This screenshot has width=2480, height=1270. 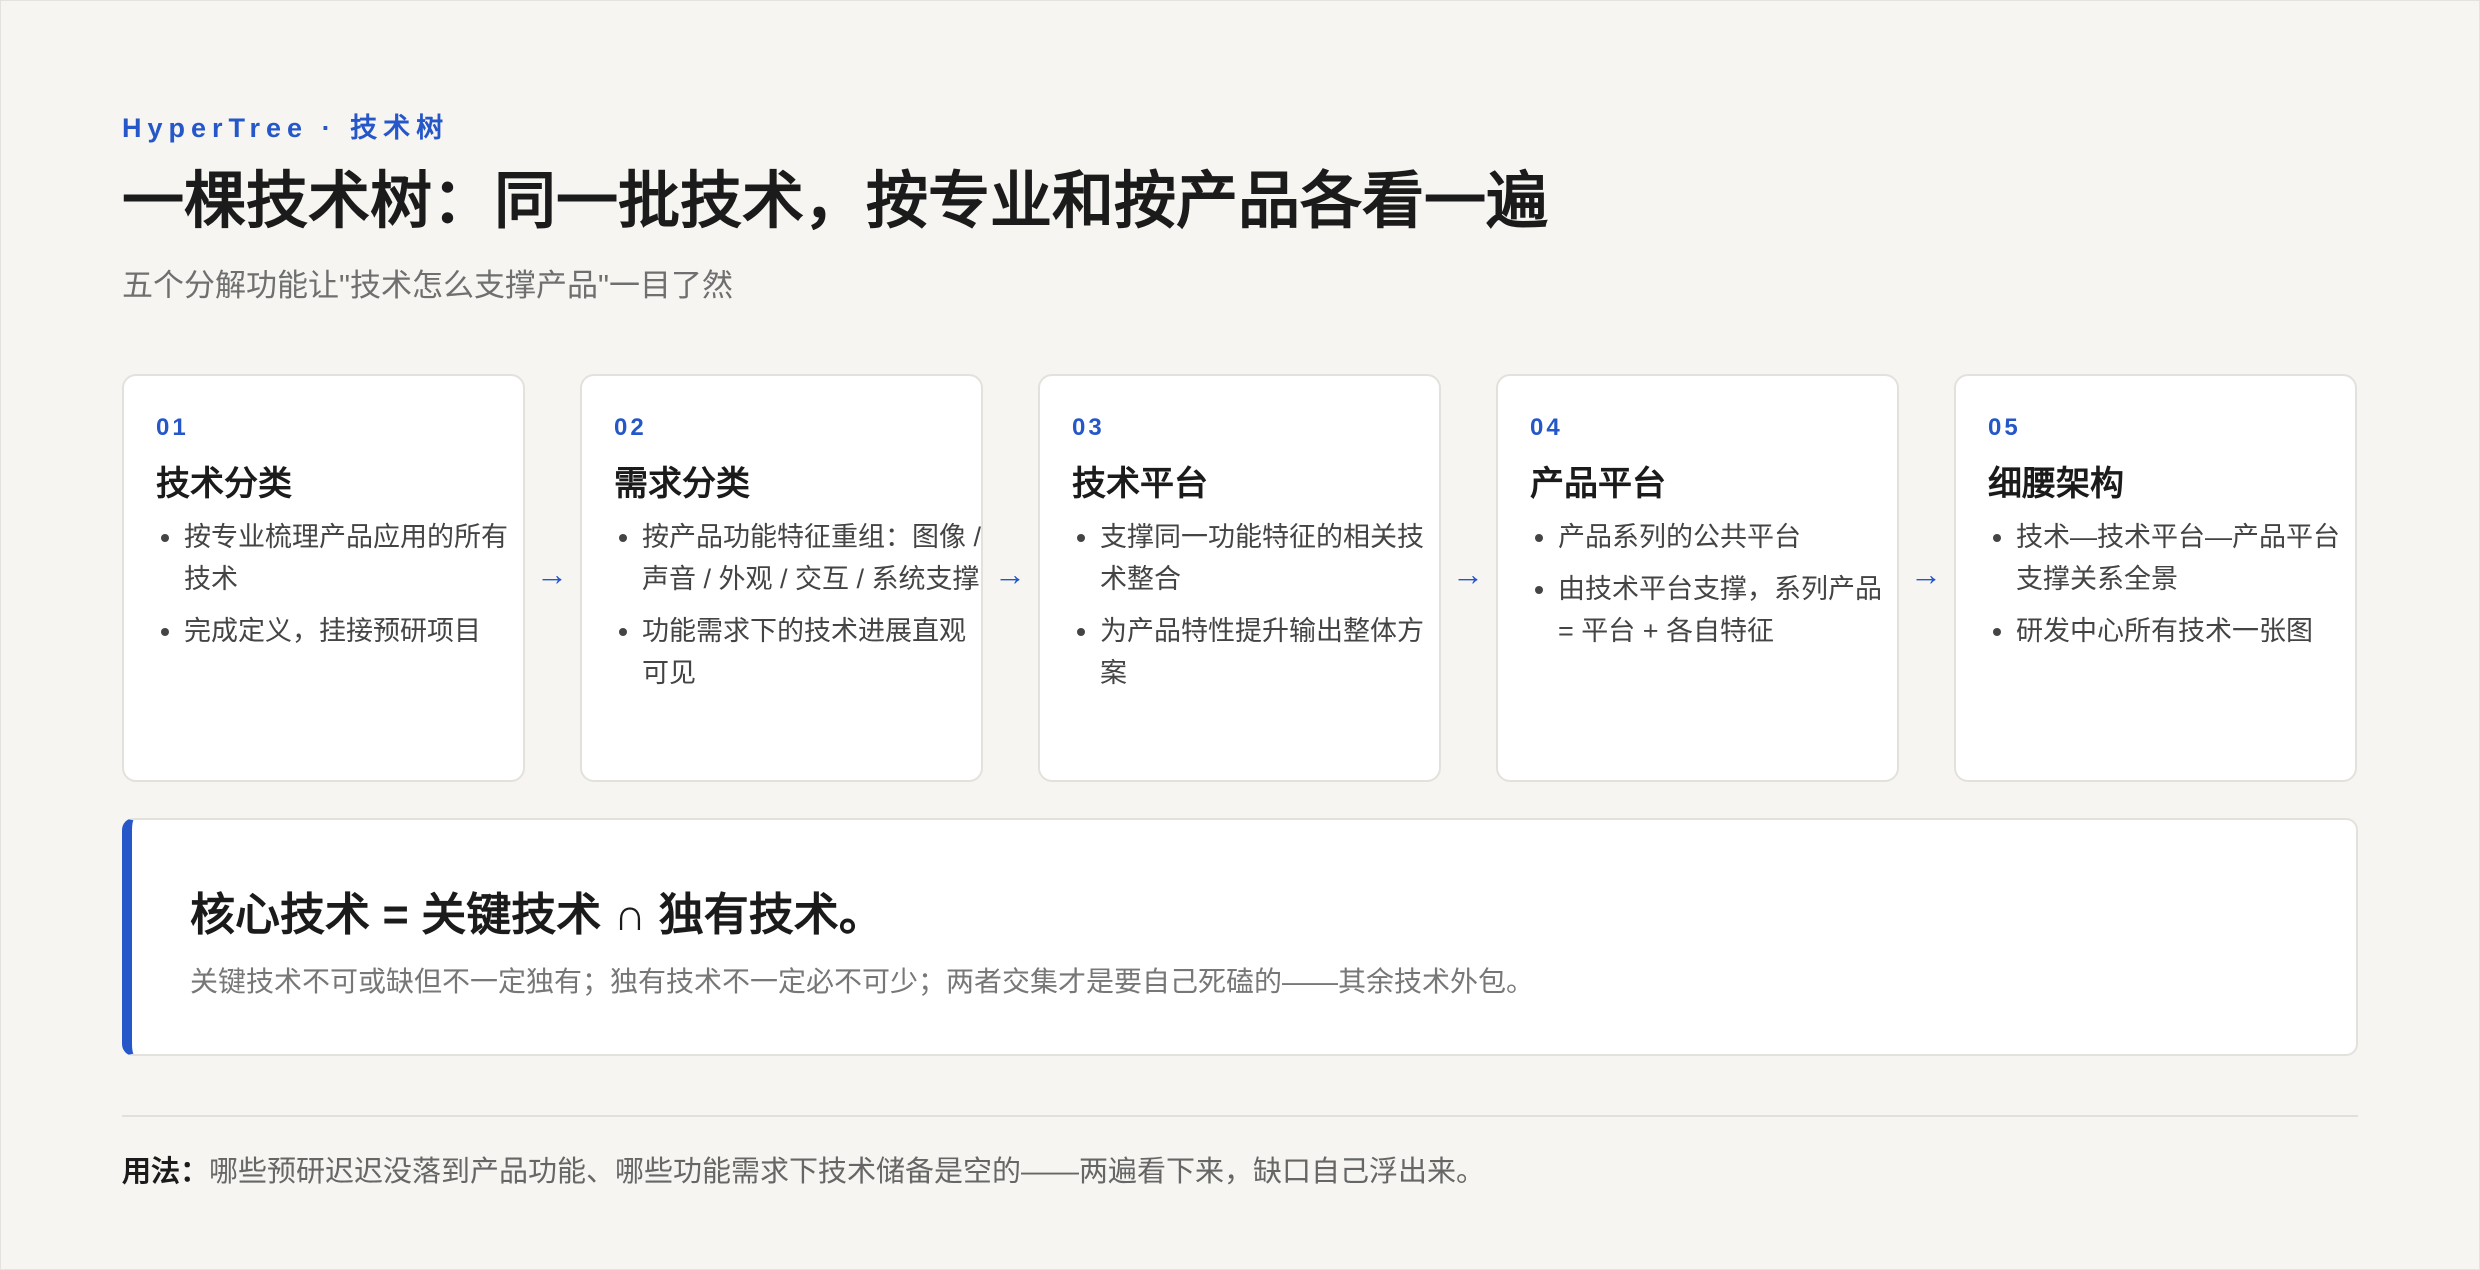 What do you see at coordinates (1728, 610) in the screenshot?
I see `list-item: 由技术平台支撑，系列产品 = 平台 + 各自特征` at bounding box center [1728, 610].